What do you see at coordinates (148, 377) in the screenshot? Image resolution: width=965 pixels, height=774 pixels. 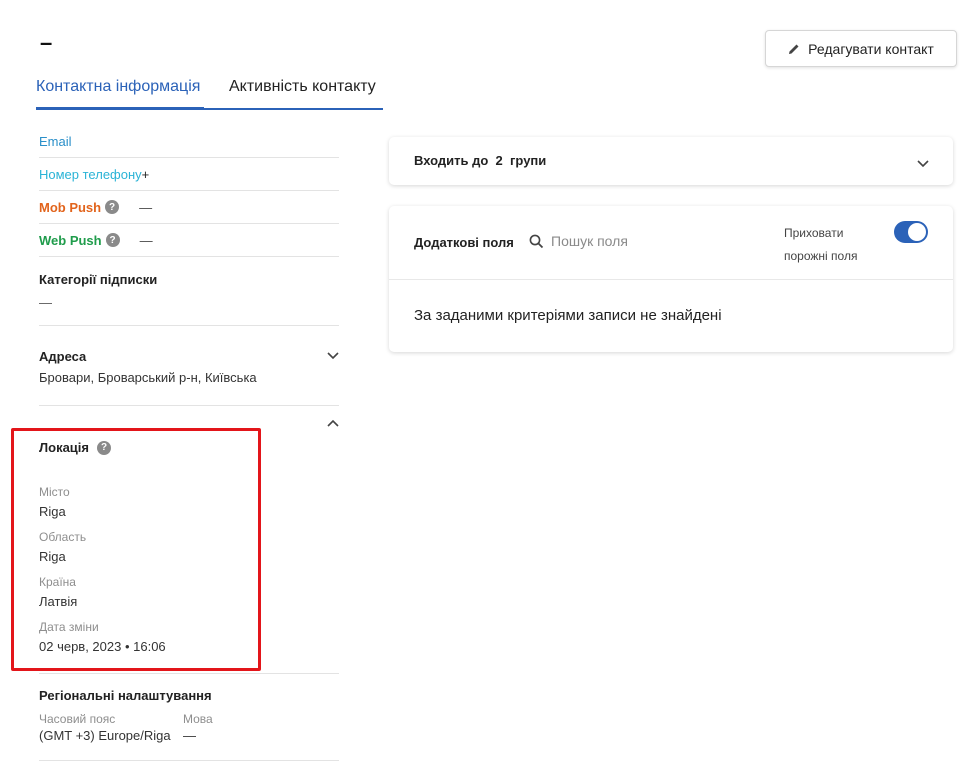 I see `address-value: Бровари, Броварський р-н, Київська` at bounding box center [148, 377].